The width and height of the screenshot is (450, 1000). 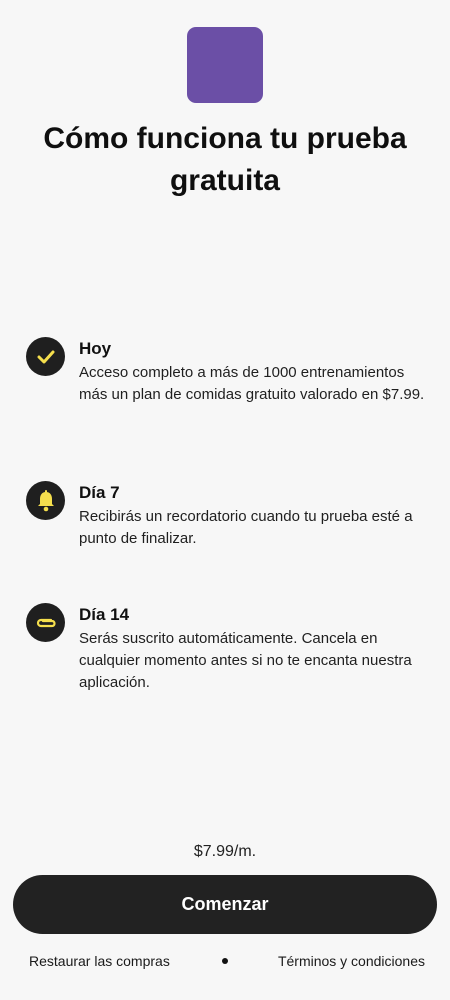 I want to click on footer-separator-dot, so click(x=225, y=961).